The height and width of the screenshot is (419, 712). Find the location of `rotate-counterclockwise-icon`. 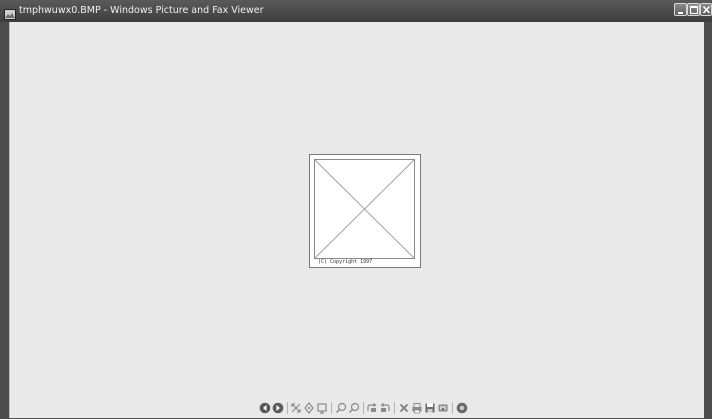

rotate-counterclockwise-icon is located at coordinates (385, 407).